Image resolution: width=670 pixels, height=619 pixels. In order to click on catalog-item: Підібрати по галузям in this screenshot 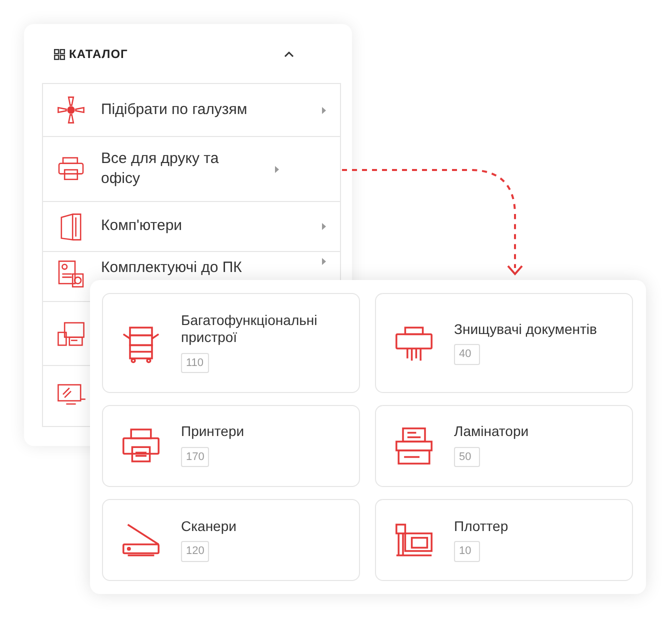, I will do `click(191, 110)`.